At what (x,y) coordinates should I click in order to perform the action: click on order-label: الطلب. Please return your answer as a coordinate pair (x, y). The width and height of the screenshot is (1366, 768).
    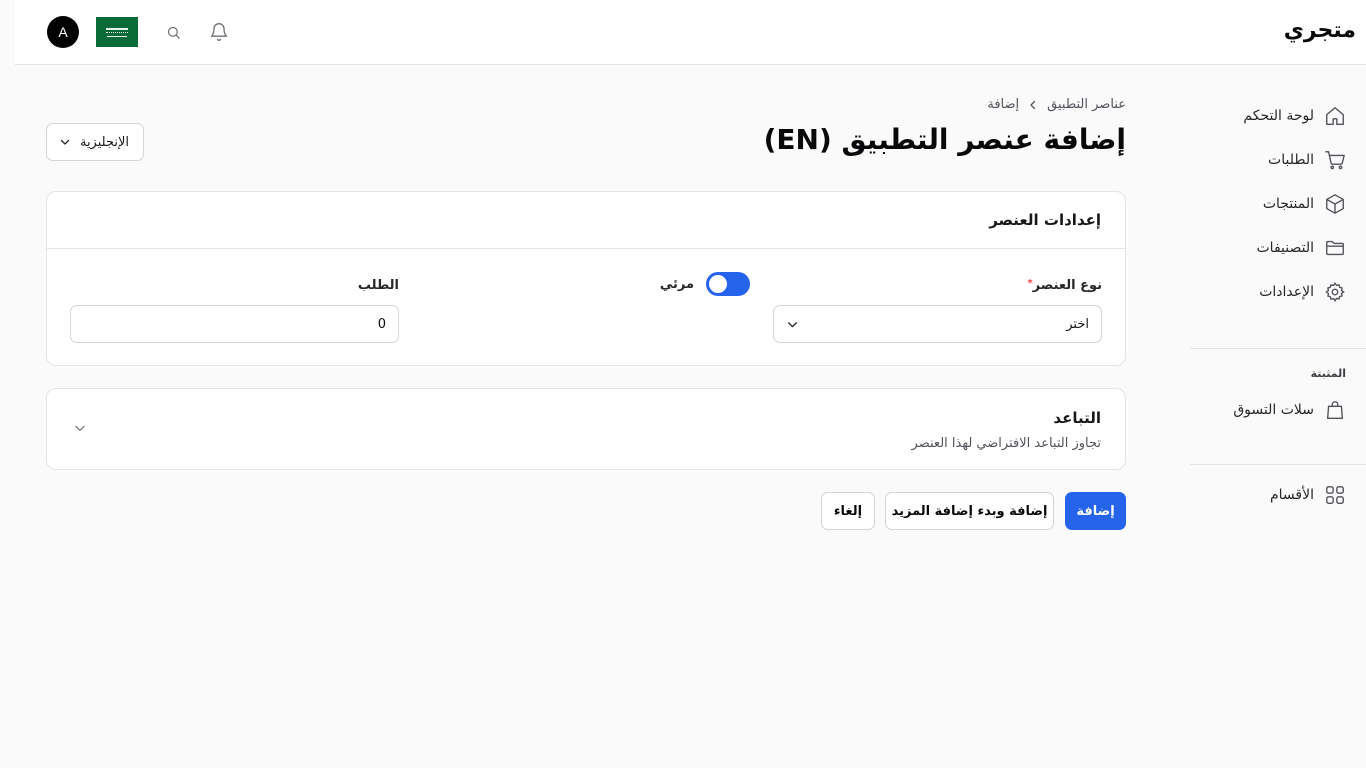
    Looking at the image, I should click on (378, 285).